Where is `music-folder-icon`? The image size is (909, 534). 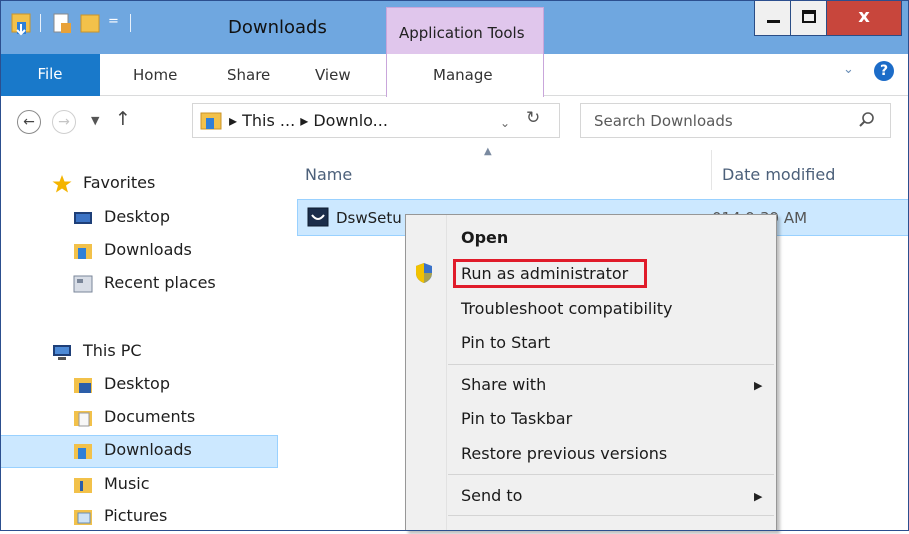
music-folder-icon is located at coordinates (83, 485).